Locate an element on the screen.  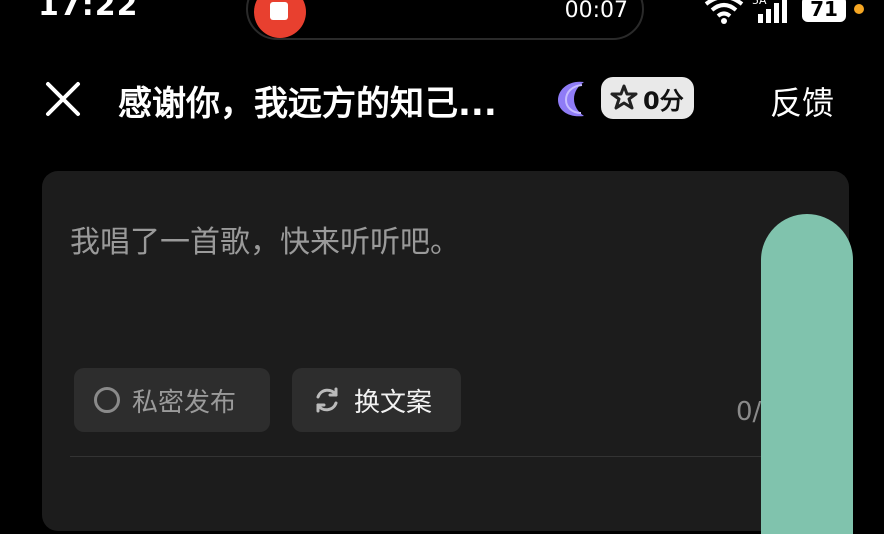
cellular-signal-icon: 5A is located at coordinates (773, 12).